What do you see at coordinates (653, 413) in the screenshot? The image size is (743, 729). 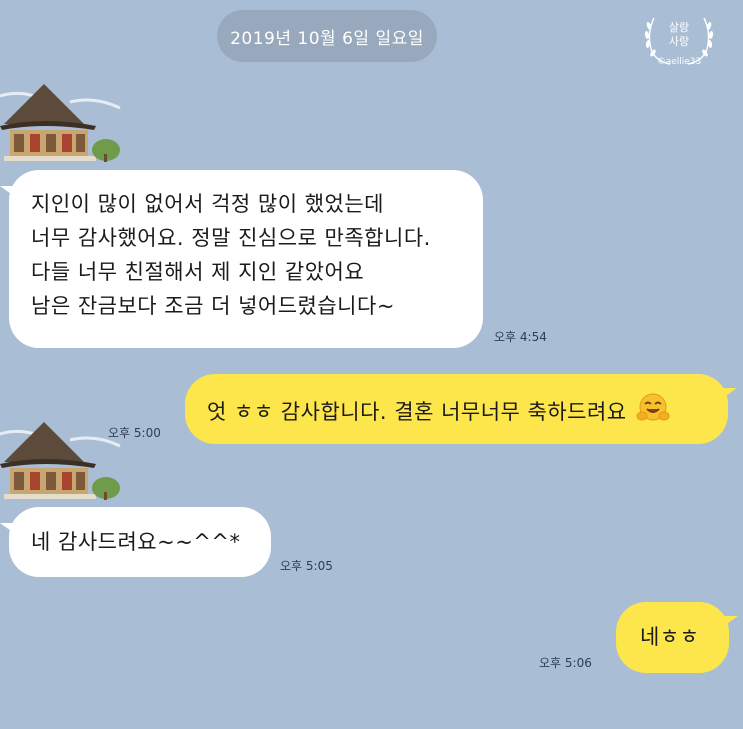 I see `hugging-face-emoji-icon` at bounding box center [653, 413].